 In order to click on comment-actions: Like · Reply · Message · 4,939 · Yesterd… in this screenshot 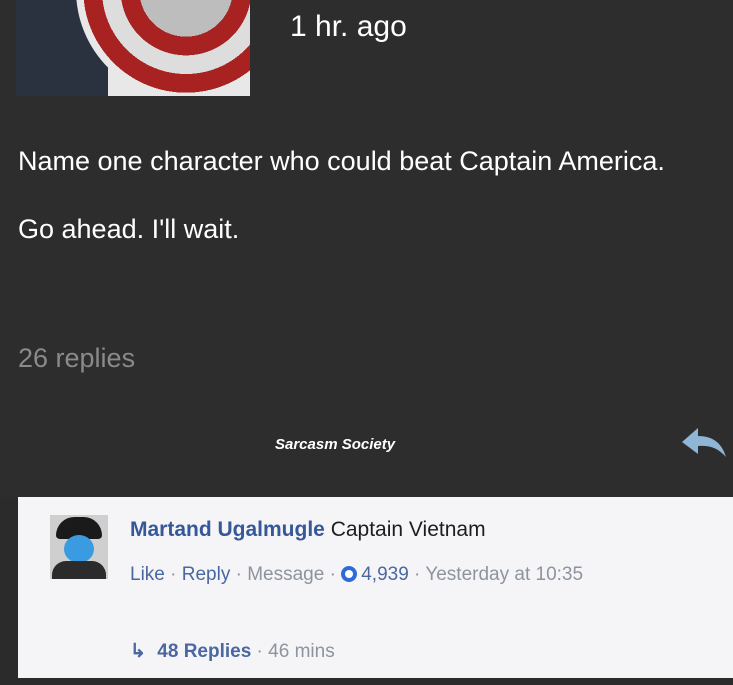, I will do `click(357, 574)`.